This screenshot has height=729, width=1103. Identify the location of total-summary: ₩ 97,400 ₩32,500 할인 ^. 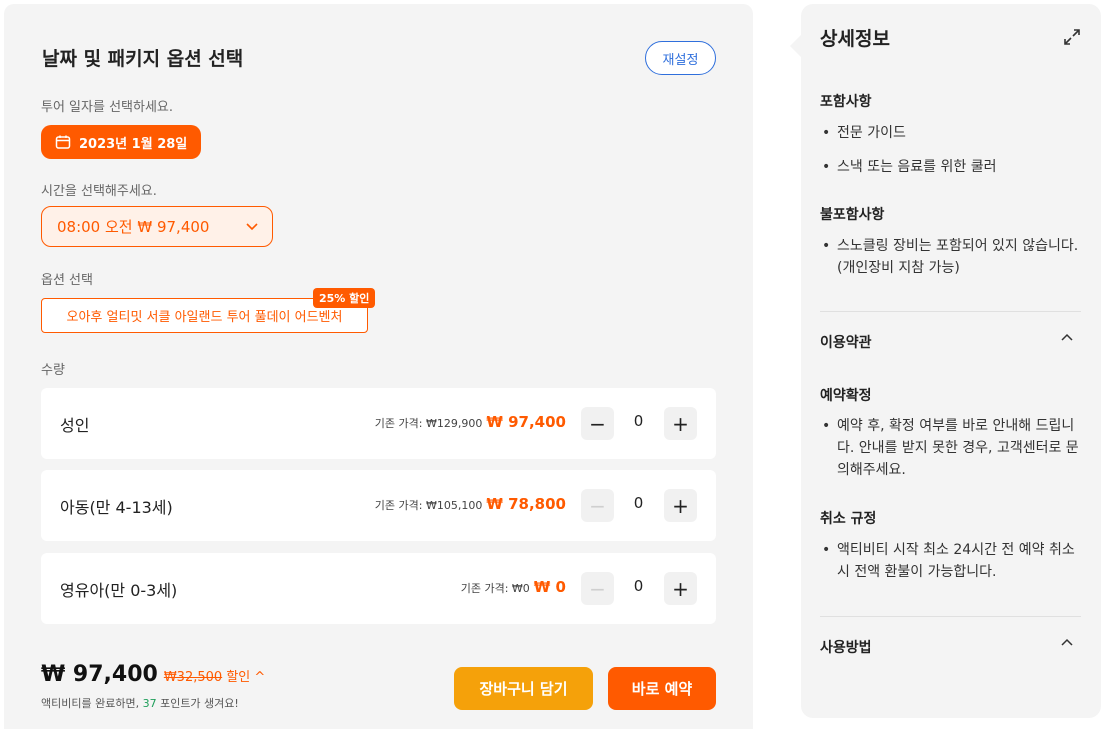
(153, 674).